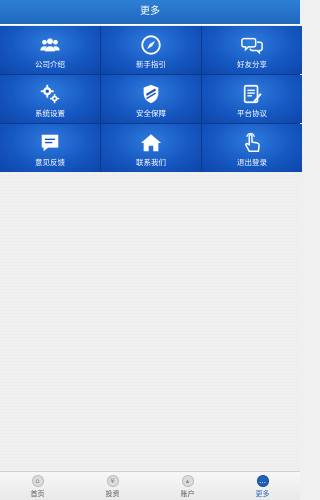 The width and height of the screenshot is (320, 500). What do you see at coordinates (252, 162) in the screenshot?
I see `menu-label: 退出登录` at bounding box center [252, 162].